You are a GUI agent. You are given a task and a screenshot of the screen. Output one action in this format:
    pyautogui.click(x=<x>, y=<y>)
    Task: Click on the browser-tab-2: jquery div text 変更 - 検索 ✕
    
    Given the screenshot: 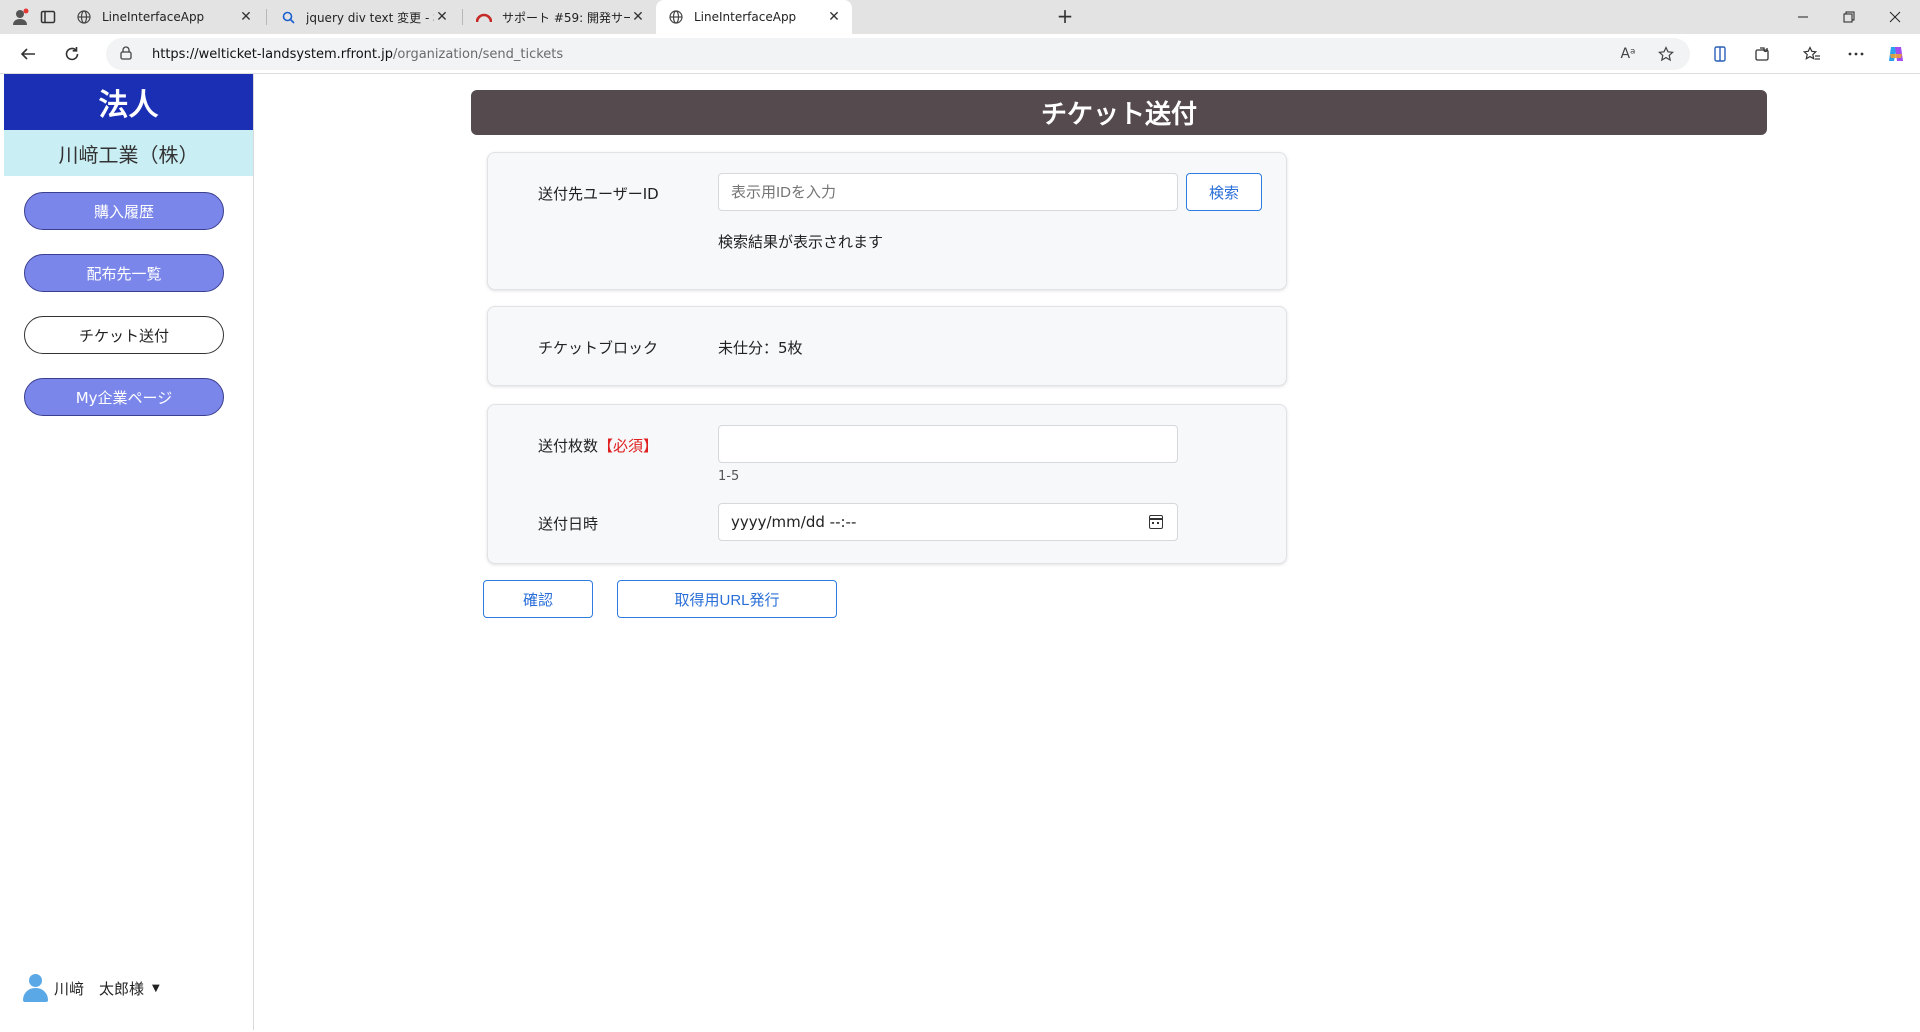 What is the action you would take?
    pyautogui.click(x=364, y=17)
    